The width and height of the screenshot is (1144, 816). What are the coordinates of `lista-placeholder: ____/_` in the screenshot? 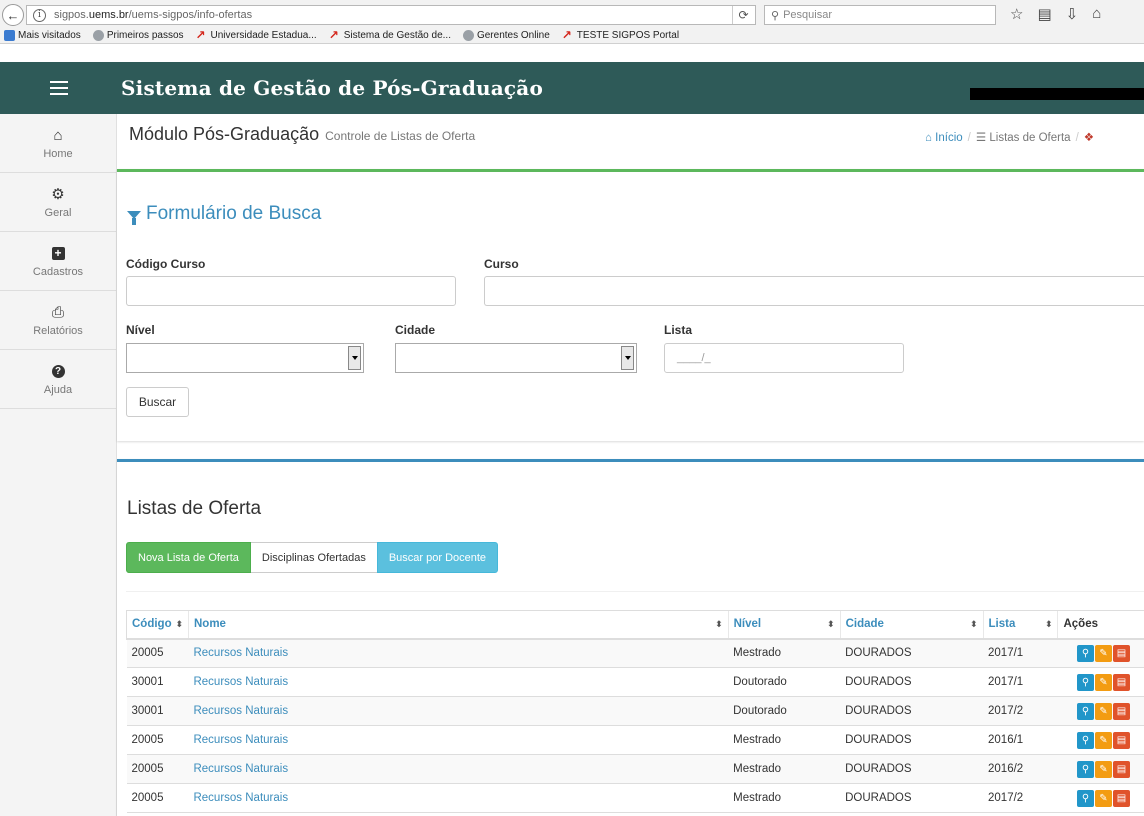 It's located at (694, 358).